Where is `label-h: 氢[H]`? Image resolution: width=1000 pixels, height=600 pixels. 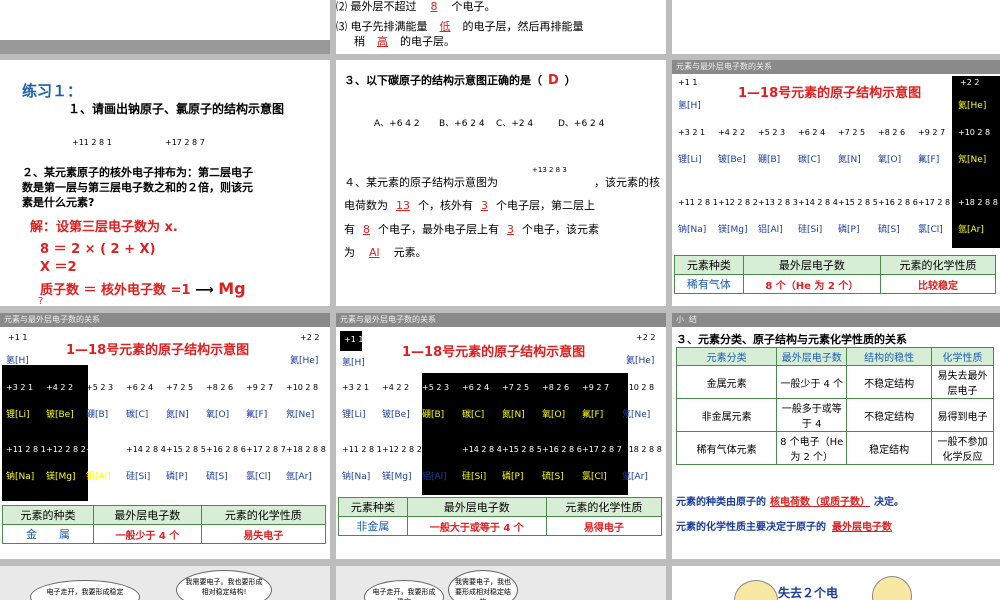
label-h: 氢[H] is located at coordinates (17, 361).